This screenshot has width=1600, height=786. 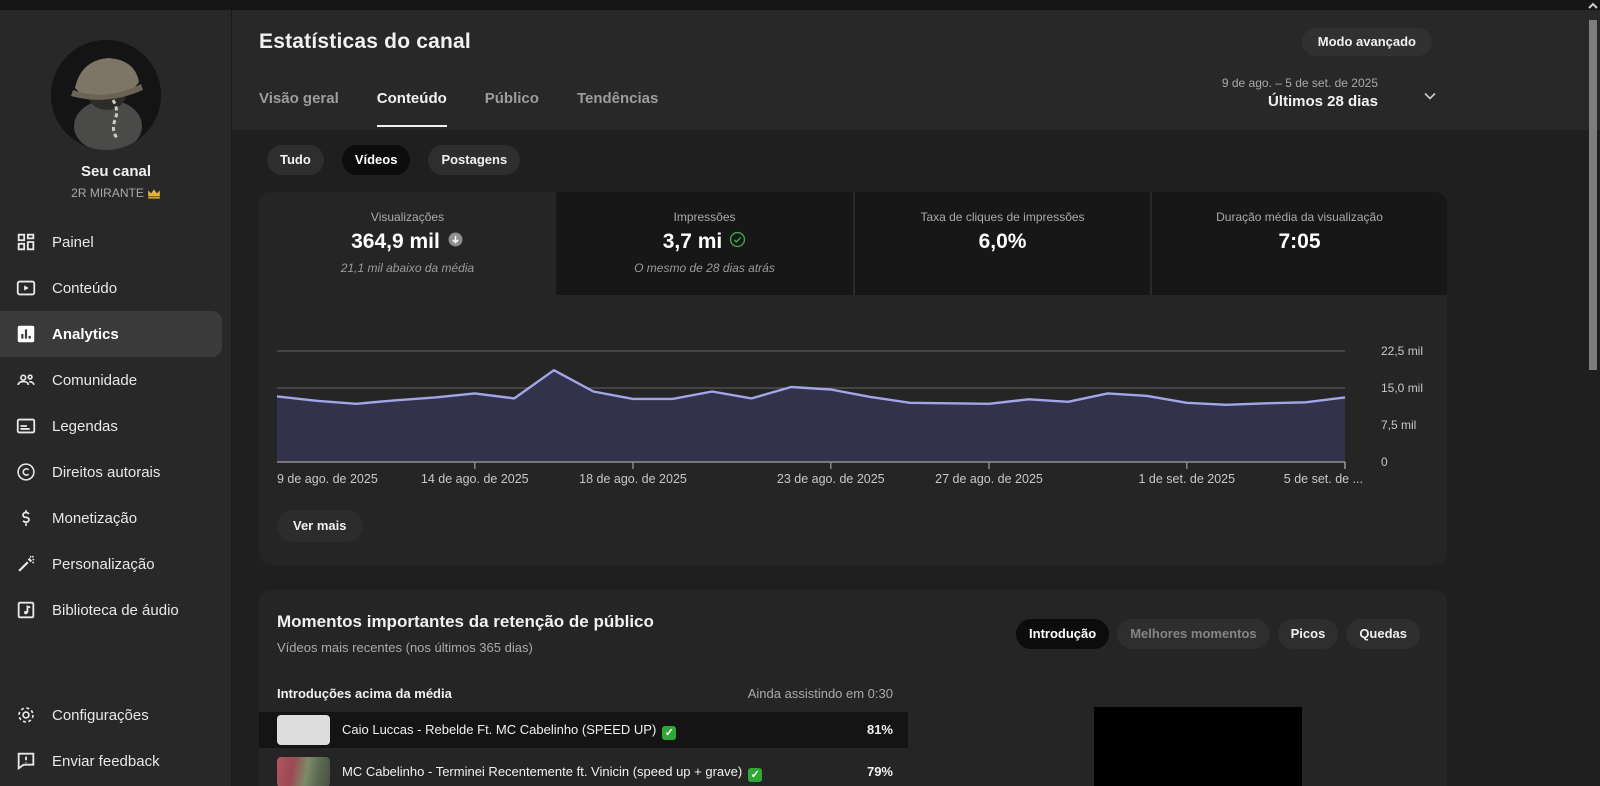 What do you see at coordinates (116, 171) in the screenshot?
I see `channel-name: Seu canal` at bounding box center [116, 171].